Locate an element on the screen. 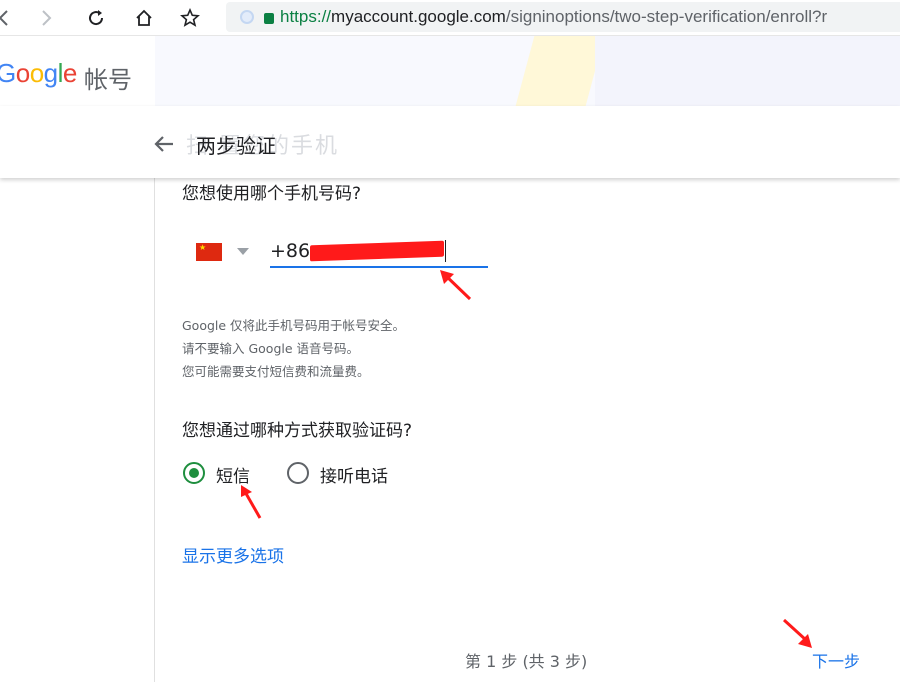 The image size is (900, 682). radio-sms is located at coordinates (194, 473).